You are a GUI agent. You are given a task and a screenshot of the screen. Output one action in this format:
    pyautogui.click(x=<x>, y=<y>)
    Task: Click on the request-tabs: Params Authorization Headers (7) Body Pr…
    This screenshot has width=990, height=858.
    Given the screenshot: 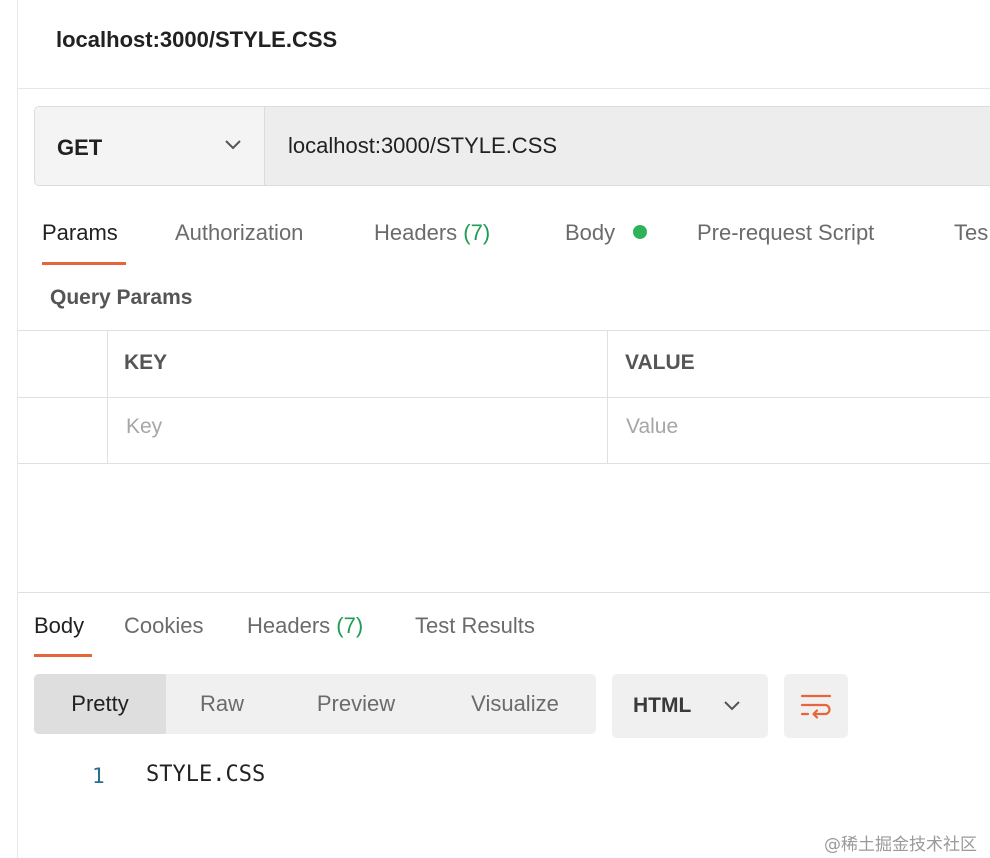 What is the action you would take?
    pyautogui.click(x=504, y=235)
    